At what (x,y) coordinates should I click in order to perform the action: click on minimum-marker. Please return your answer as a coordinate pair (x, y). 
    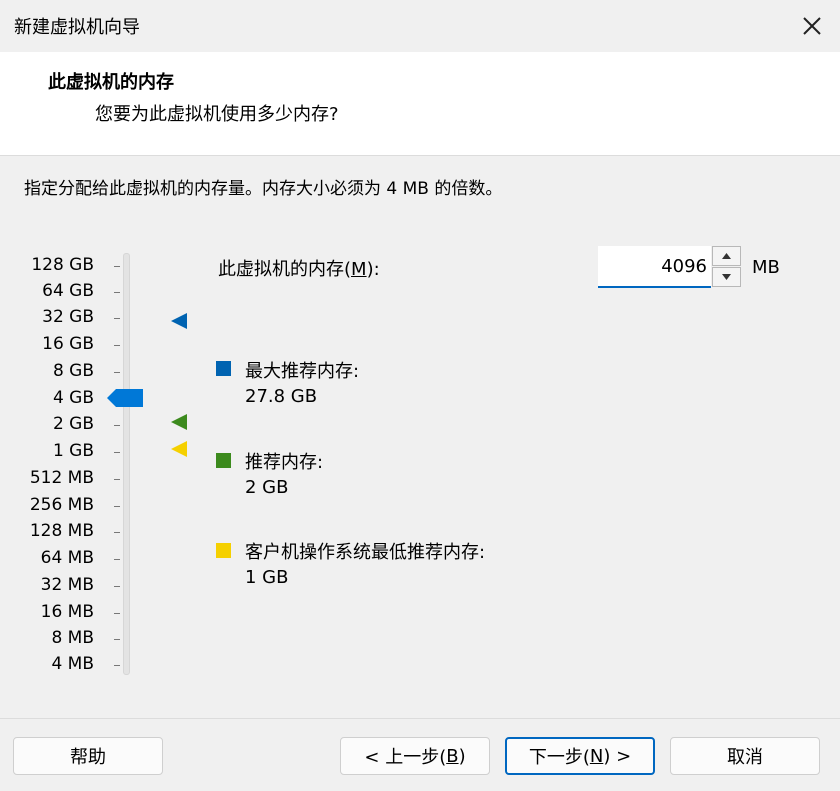
    Looking at the image, I should click on (179, 449).